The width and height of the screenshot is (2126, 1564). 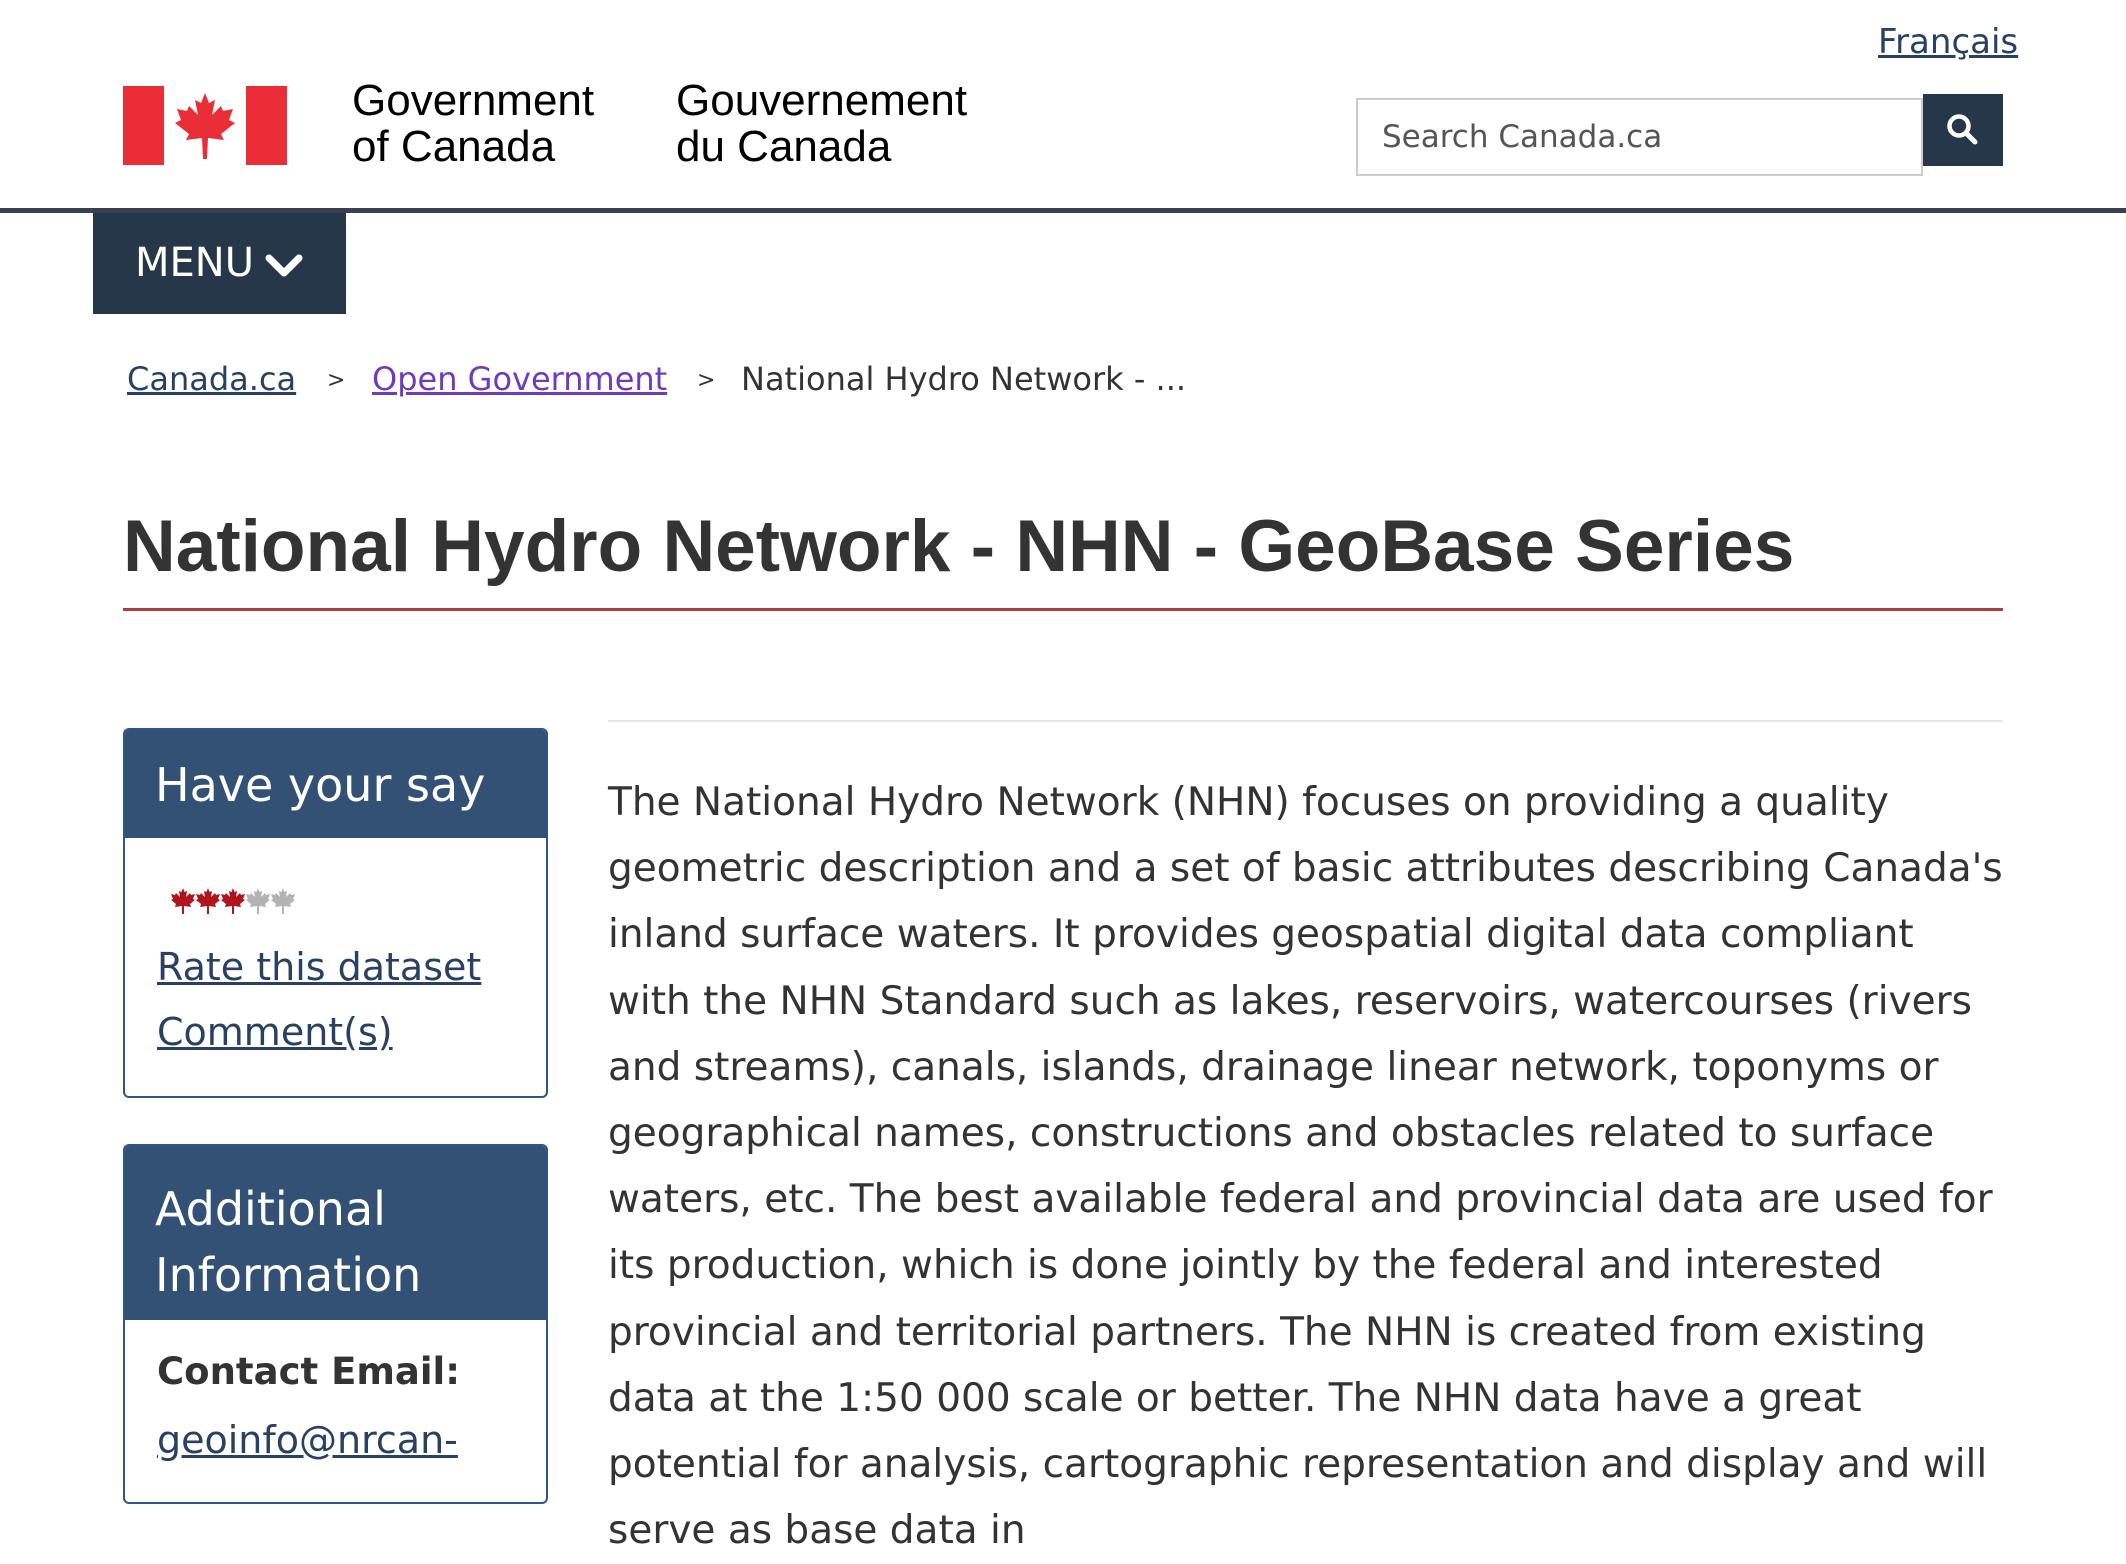 What do you see at coordinates (275, 1032) in the screenshot?
I see `comments-link: Comment(s)` at bounding box center [275, 1032].